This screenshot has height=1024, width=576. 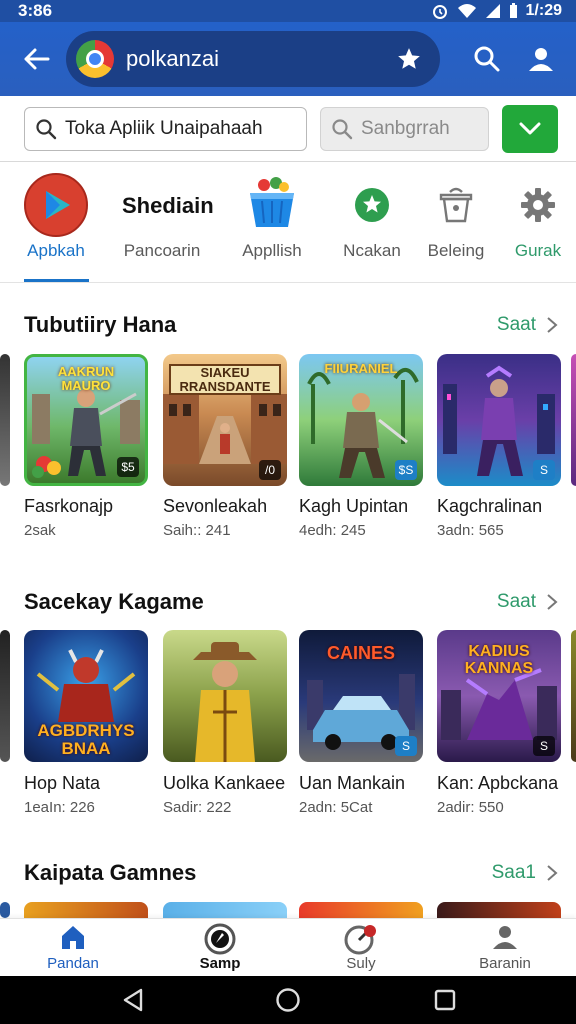 What do you see at coordinates (133, 1000) in the screenshot?
I see `back-triangle-icon` at bounding box center [133, 1000].